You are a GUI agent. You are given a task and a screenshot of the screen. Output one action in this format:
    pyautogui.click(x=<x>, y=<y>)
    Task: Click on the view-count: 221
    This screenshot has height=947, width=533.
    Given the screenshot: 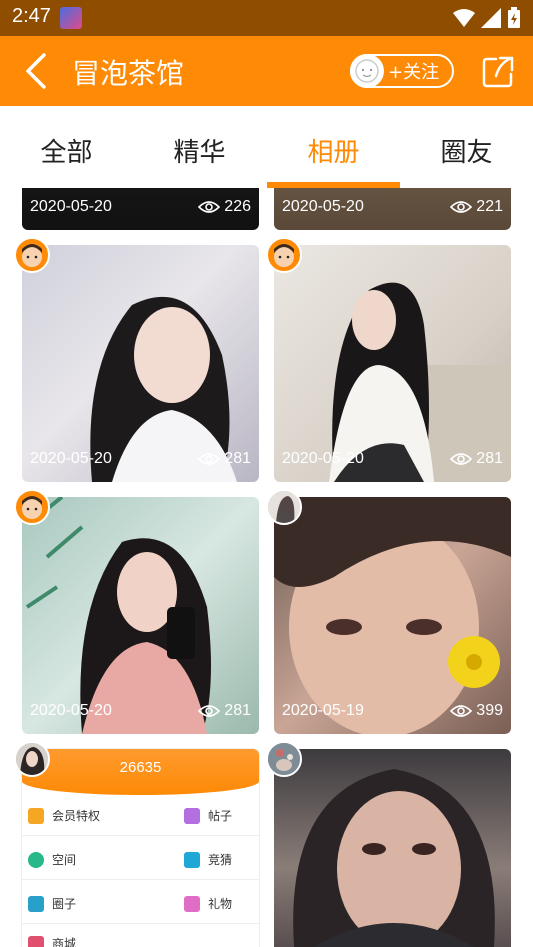 What is the action you would take?
    pyautogui.click(x=489, y=206)
    